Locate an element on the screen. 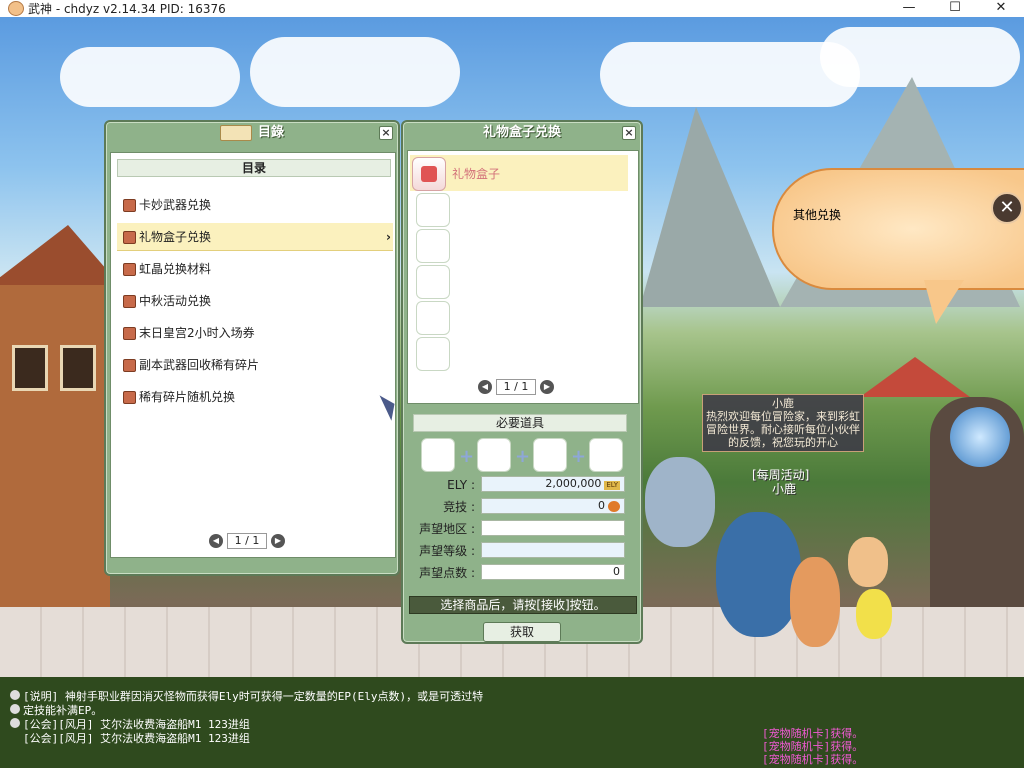 This screenshot has width=1024, height=768. rep-level-value is located at coordinates (553, 550).